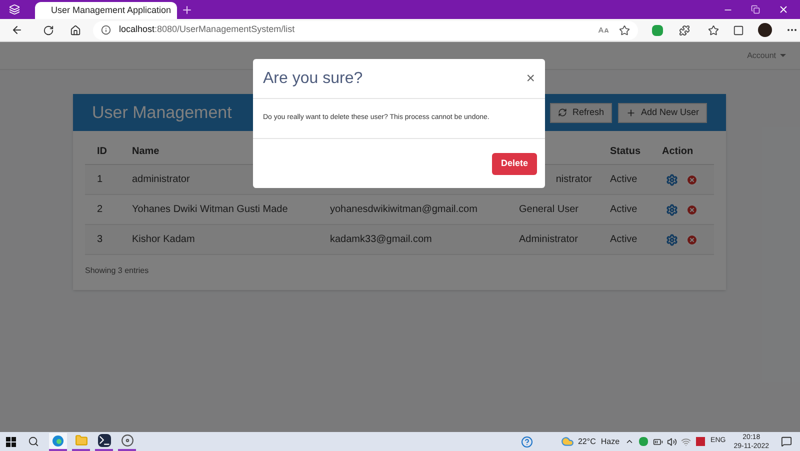  Describe the element at coordinates (713, 30) in the screenshot. I see `favorites-icon` at that location.